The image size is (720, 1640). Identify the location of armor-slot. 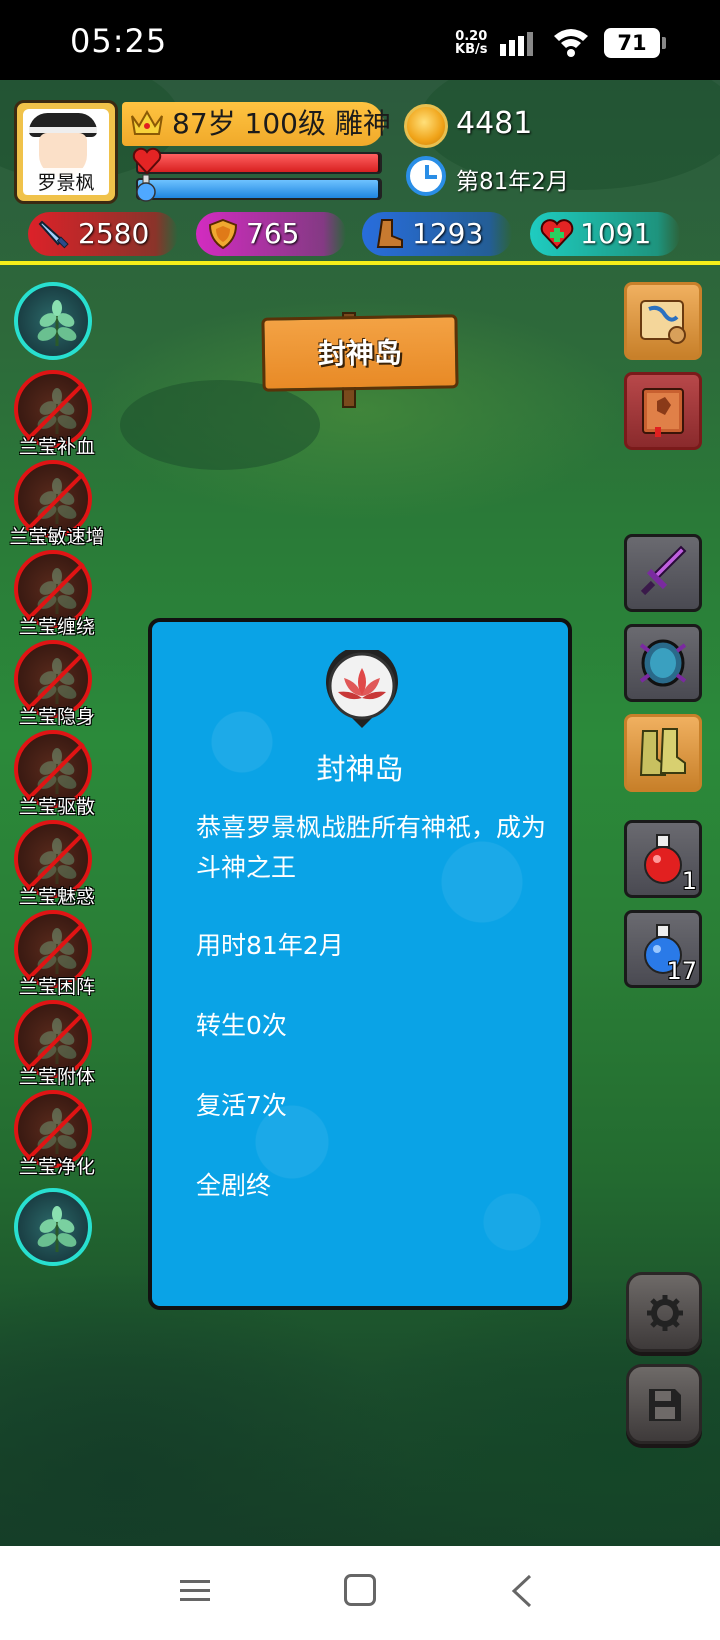
(663, 663).